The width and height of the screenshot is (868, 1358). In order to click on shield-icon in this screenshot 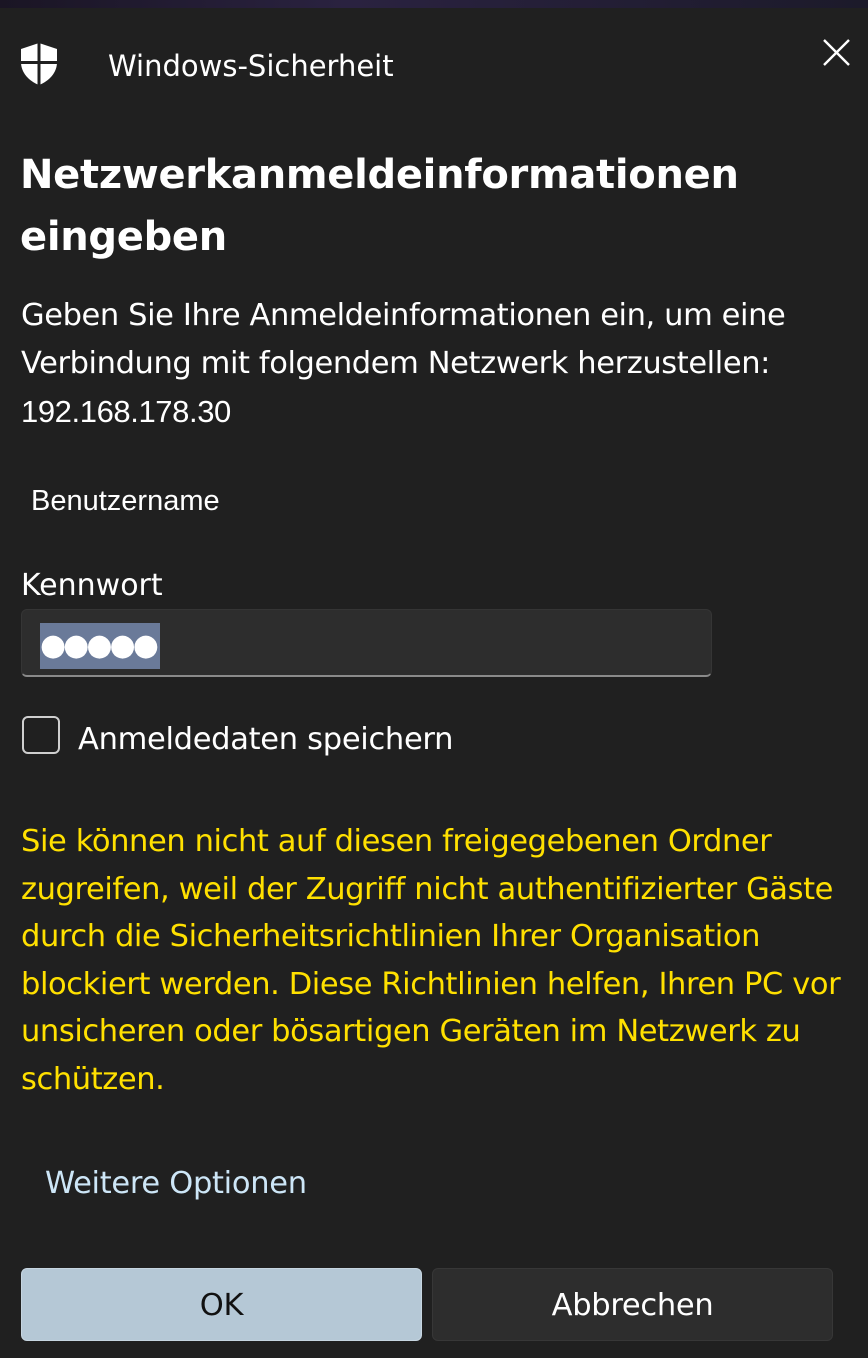, I will do `click(39, 64)`.